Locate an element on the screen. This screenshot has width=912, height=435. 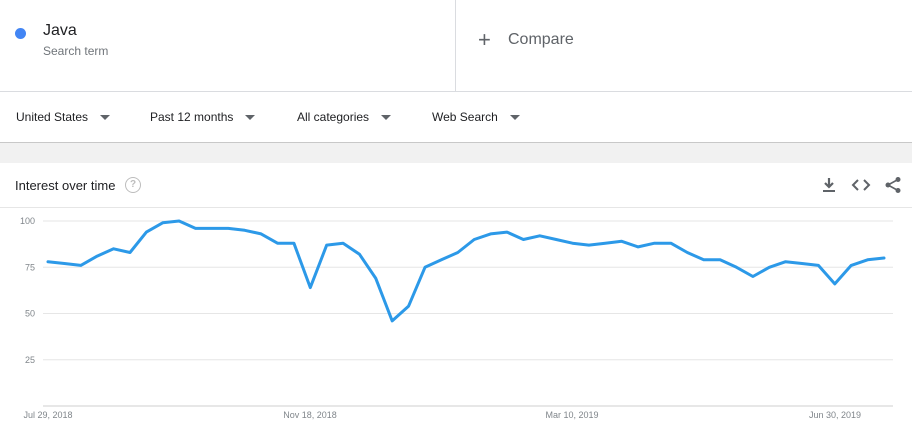
category-filter-dropdown: All categories is located at coordinates (344, 117).